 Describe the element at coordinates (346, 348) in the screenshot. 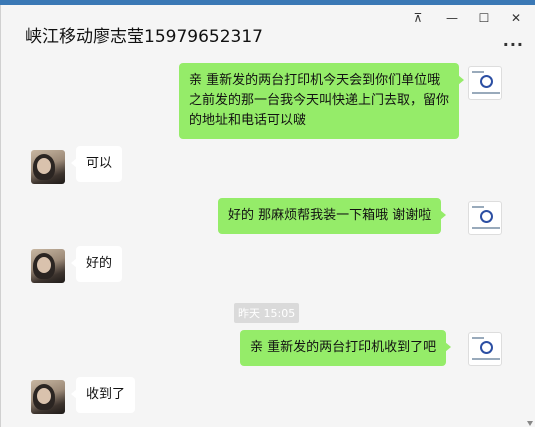

I see `message-bubble-outgoing: 亲 重新发的两台打印机收到了吧` at that location.